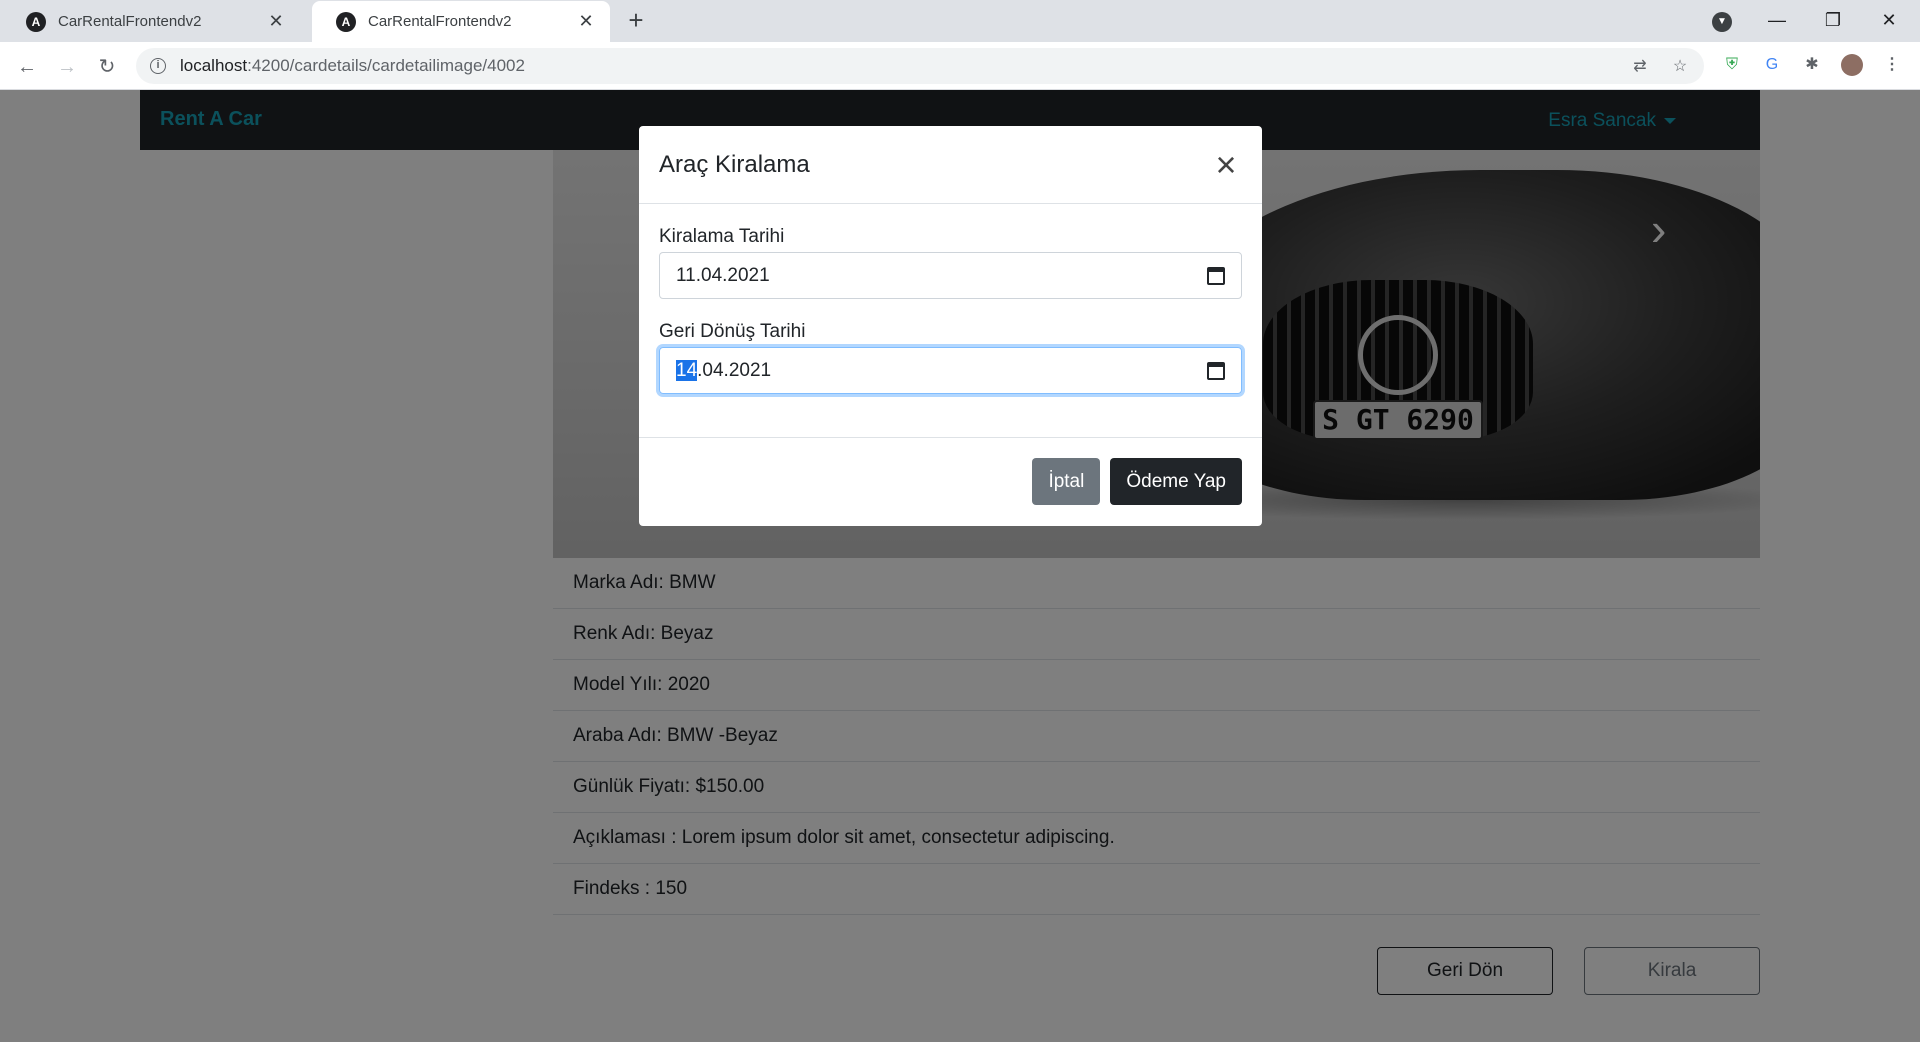 This screenshot has height=1042, width=1920. Describe the element at coordinates (950, 165) in the screenshot. I see `modal-header: Araç Kiralama ×` at that location.